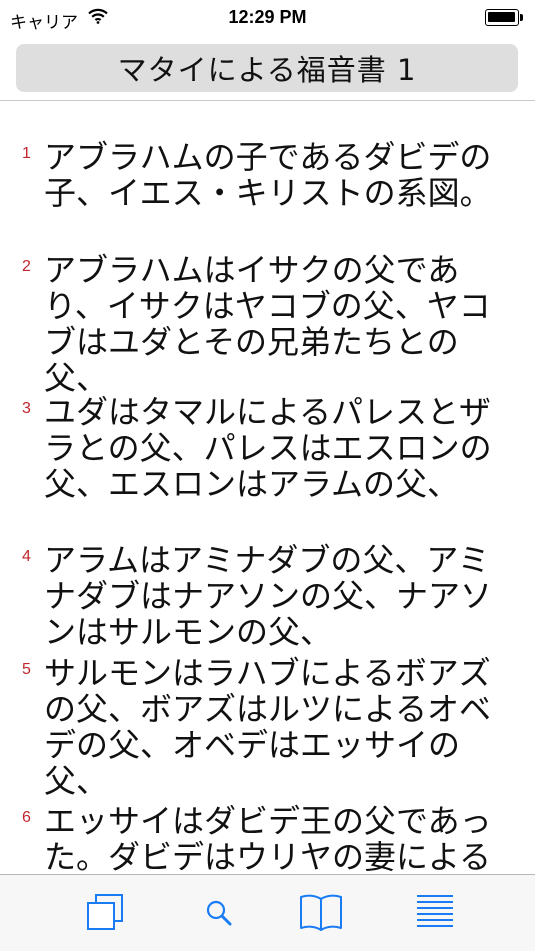 Image resolution: width=535 pixels, height=951 pixels. I want to click on tab-bar, so click(267, 912).